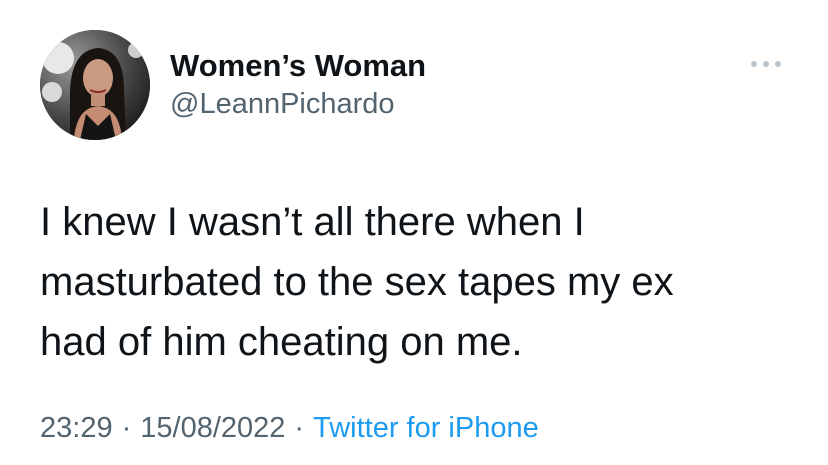 The image size is (828, 465). Describe the element at coordinates (282, 104) in the screenshot. I see `user-handle: @LeannPichardo` at that location.